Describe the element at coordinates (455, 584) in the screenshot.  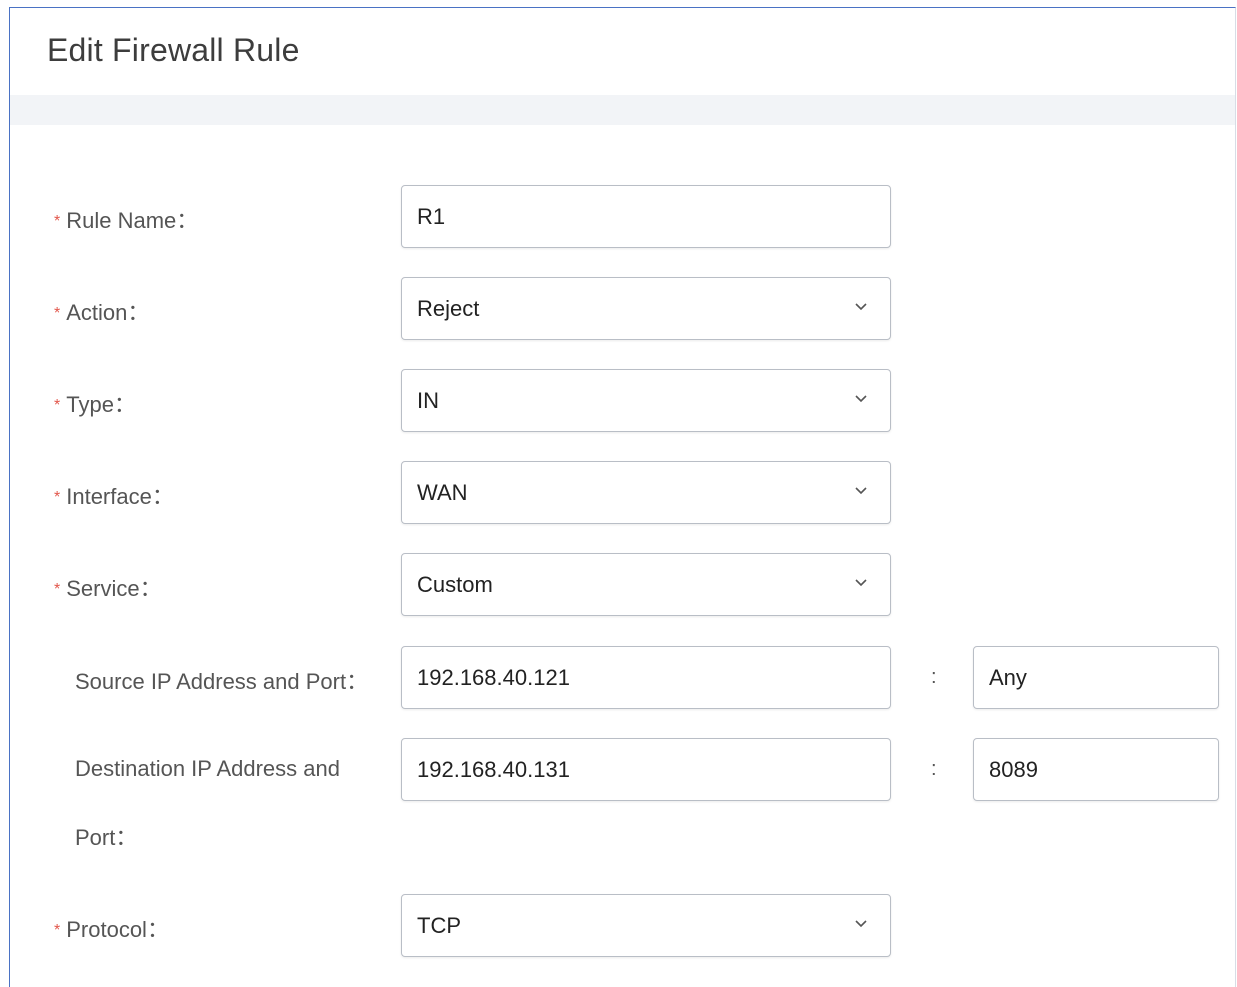
I see `service-selected-value: Custom` at that location.